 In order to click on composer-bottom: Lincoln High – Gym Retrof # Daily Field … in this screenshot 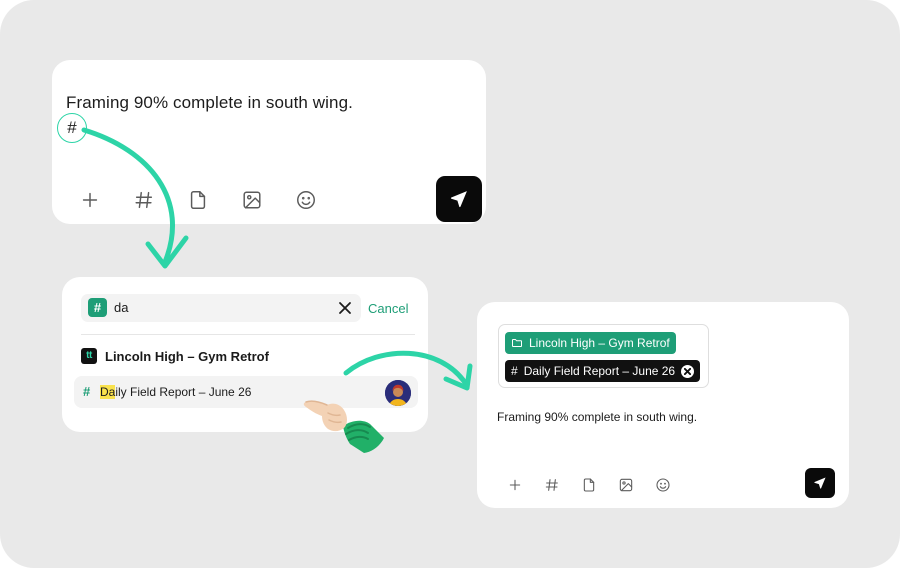, I will do `click(663, 405)`.